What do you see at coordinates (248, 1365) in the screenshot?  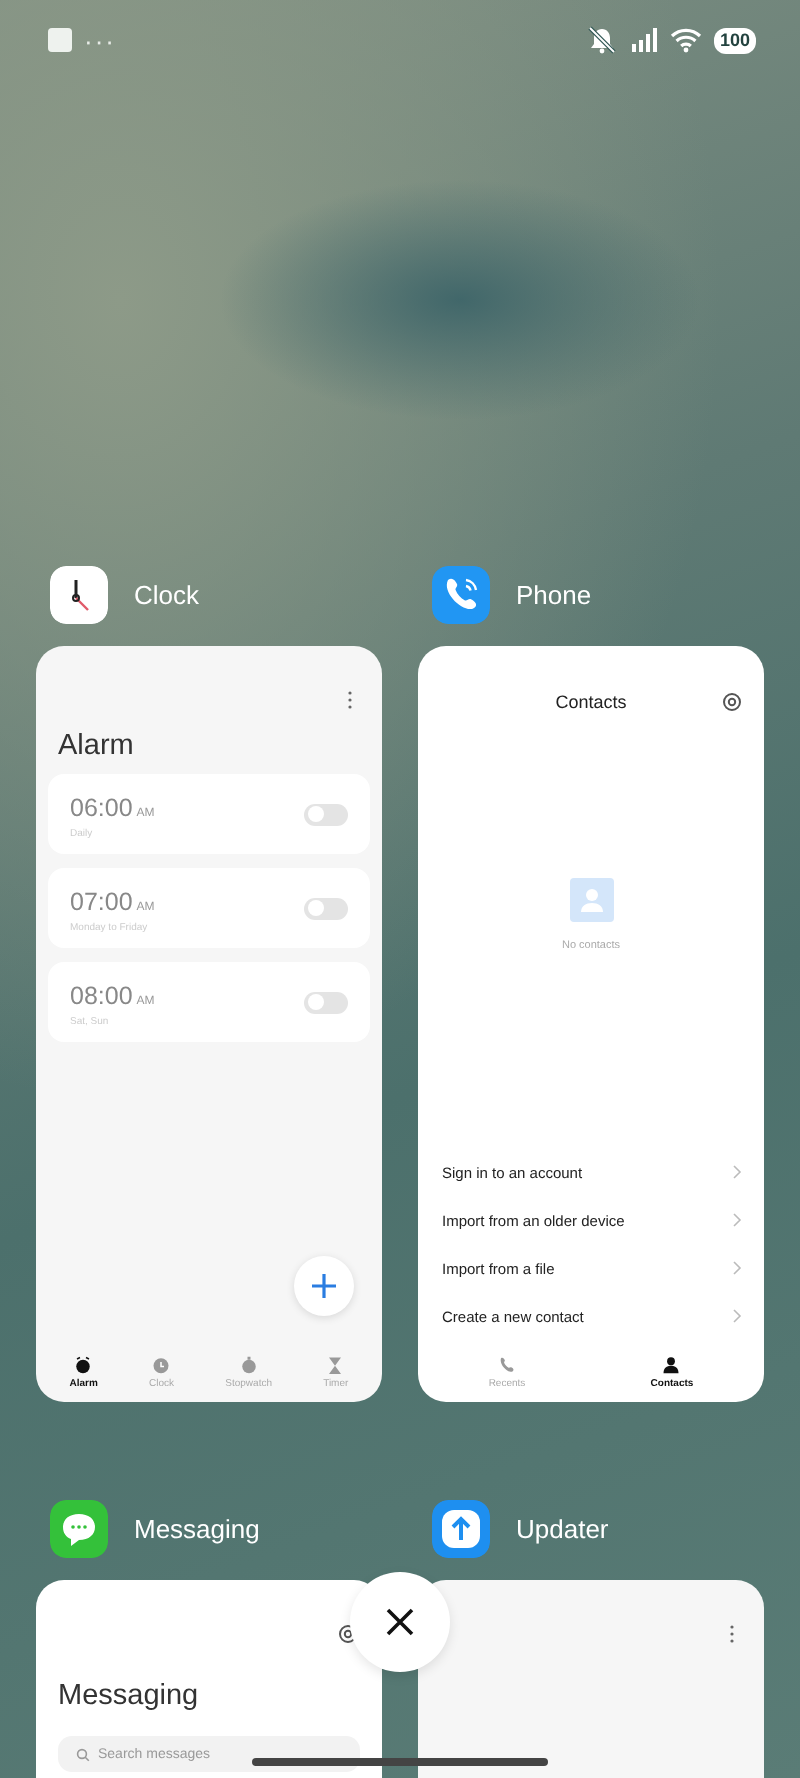 I see `stopwatch-icon` at bounding box center [248, 1365].